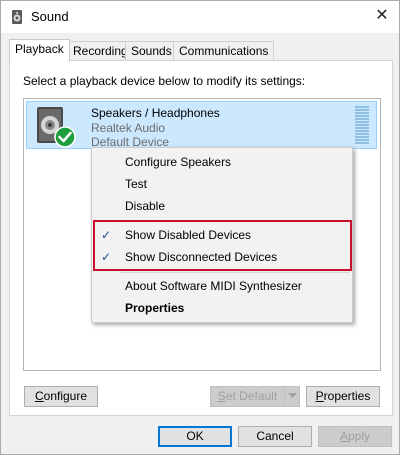 The width and height of the screenshot is (400, 455). What do you see at coordinates (224, 51) in the screenshot?
I see `tab-communications: Communications` at bounding box center [224, 51].